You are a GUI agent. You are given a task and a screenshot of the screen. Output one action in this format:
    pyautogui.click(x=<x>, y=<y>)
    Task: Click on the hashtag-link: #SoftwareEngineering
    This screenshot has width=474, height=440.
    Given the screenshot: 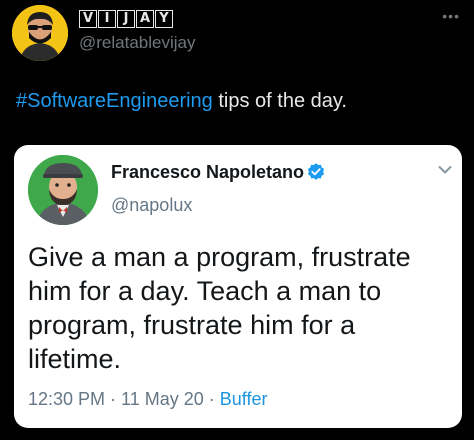 What is the action you would take?
    pyautogui.click(x=114, y=101)
    